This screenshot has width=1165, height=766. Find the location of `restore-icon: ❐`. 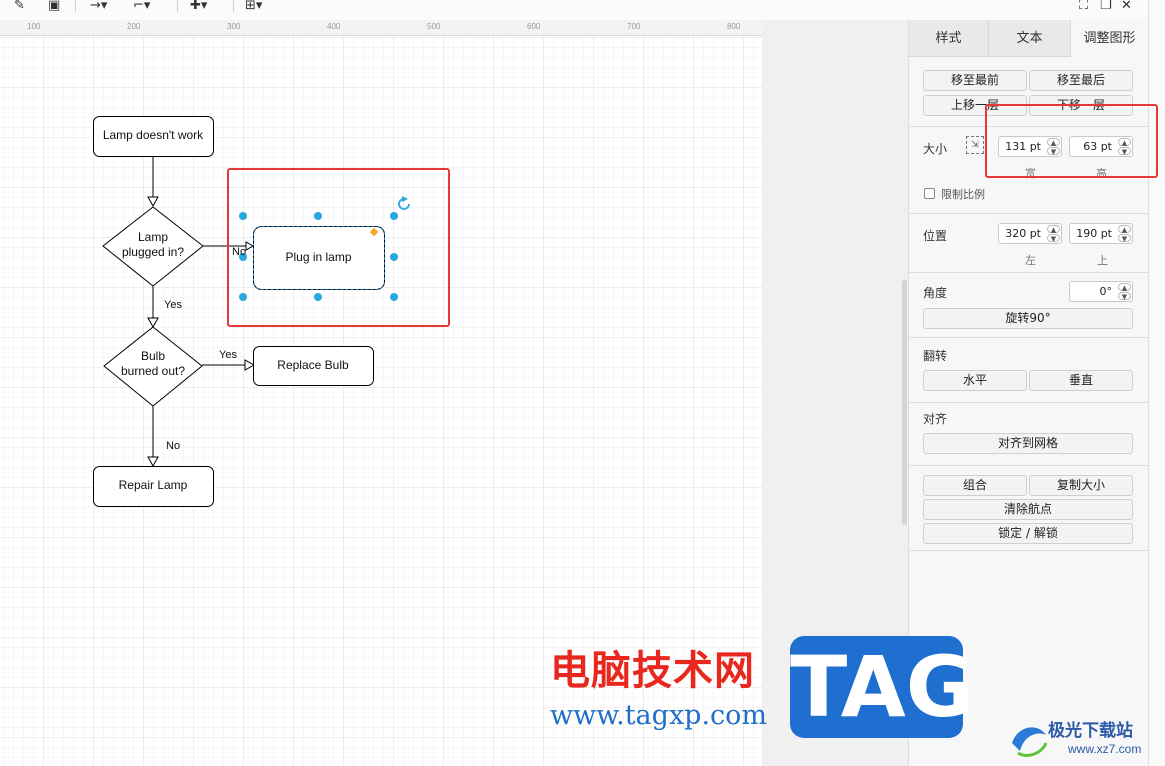

restore-icon: ❐ is located at coordinates (1106, 6).